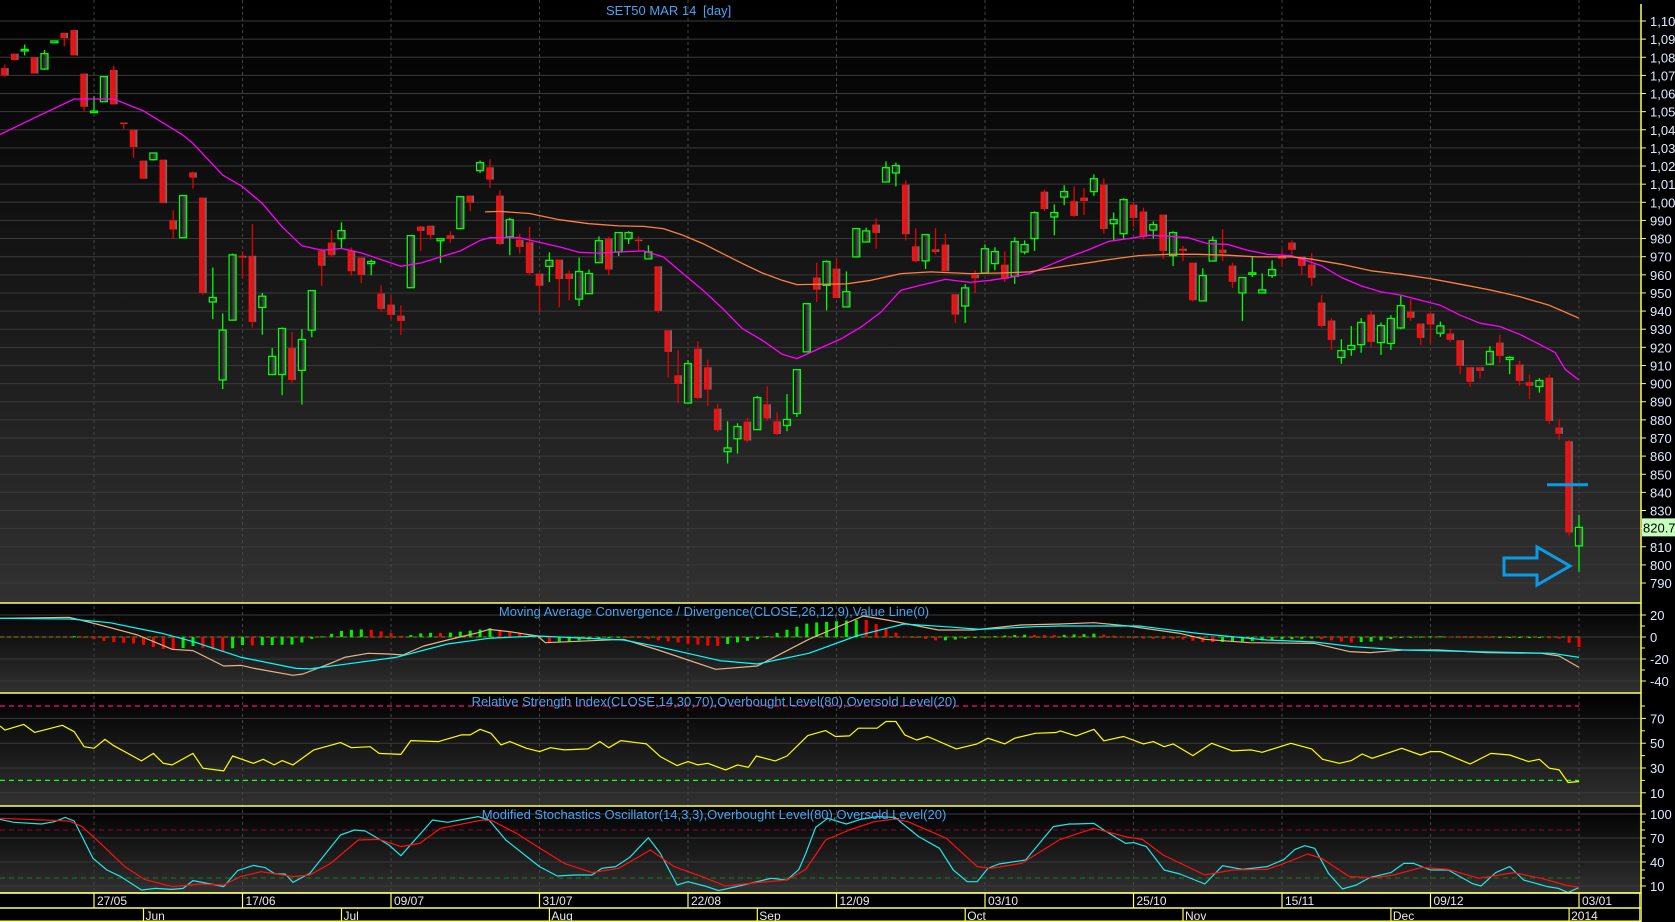  I want to click on rsi-tick-label: 70, so click(1657, 718).